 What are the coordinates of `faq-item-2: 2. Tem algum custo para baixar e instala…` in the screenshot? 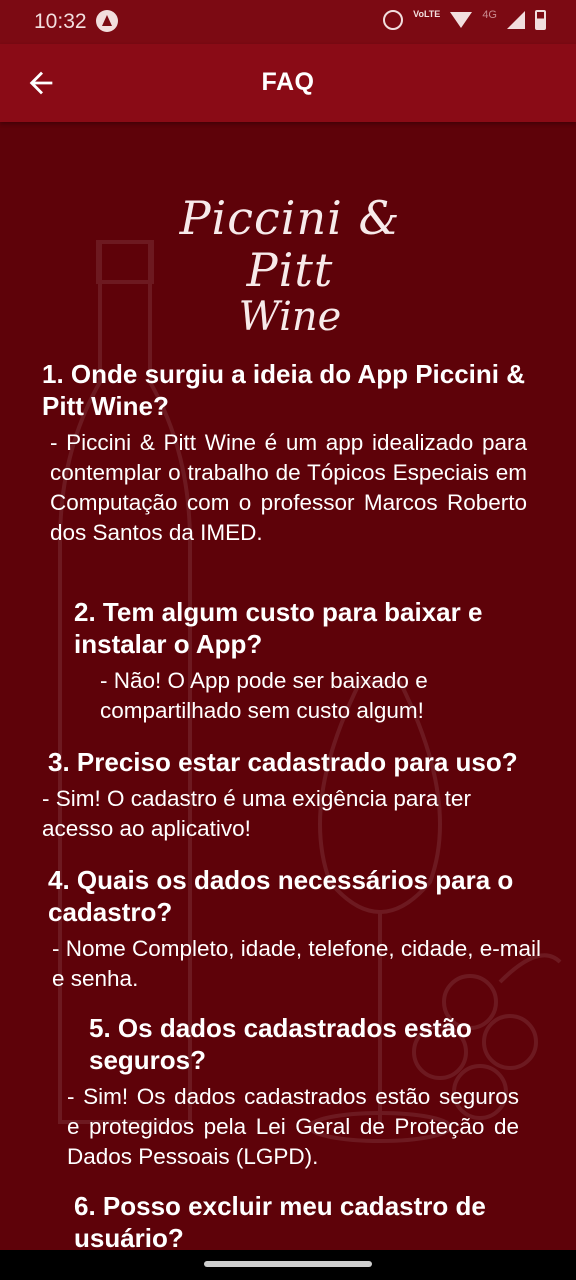 It's located at (294, 661).